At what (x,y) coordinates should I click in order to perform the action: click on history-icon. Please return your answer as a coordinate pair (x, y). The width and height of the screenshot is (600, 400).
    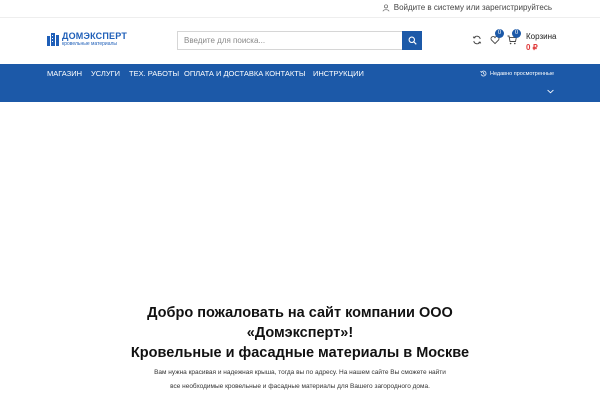
    Looking at the image, I should click on (483, 73).